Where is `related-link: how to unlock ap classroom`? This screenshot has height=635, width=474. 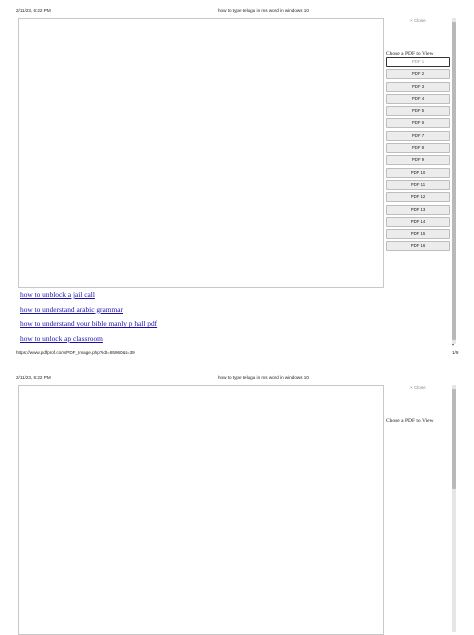
related-link: how to unlock ap classroom is located at coordinates (88, 339).